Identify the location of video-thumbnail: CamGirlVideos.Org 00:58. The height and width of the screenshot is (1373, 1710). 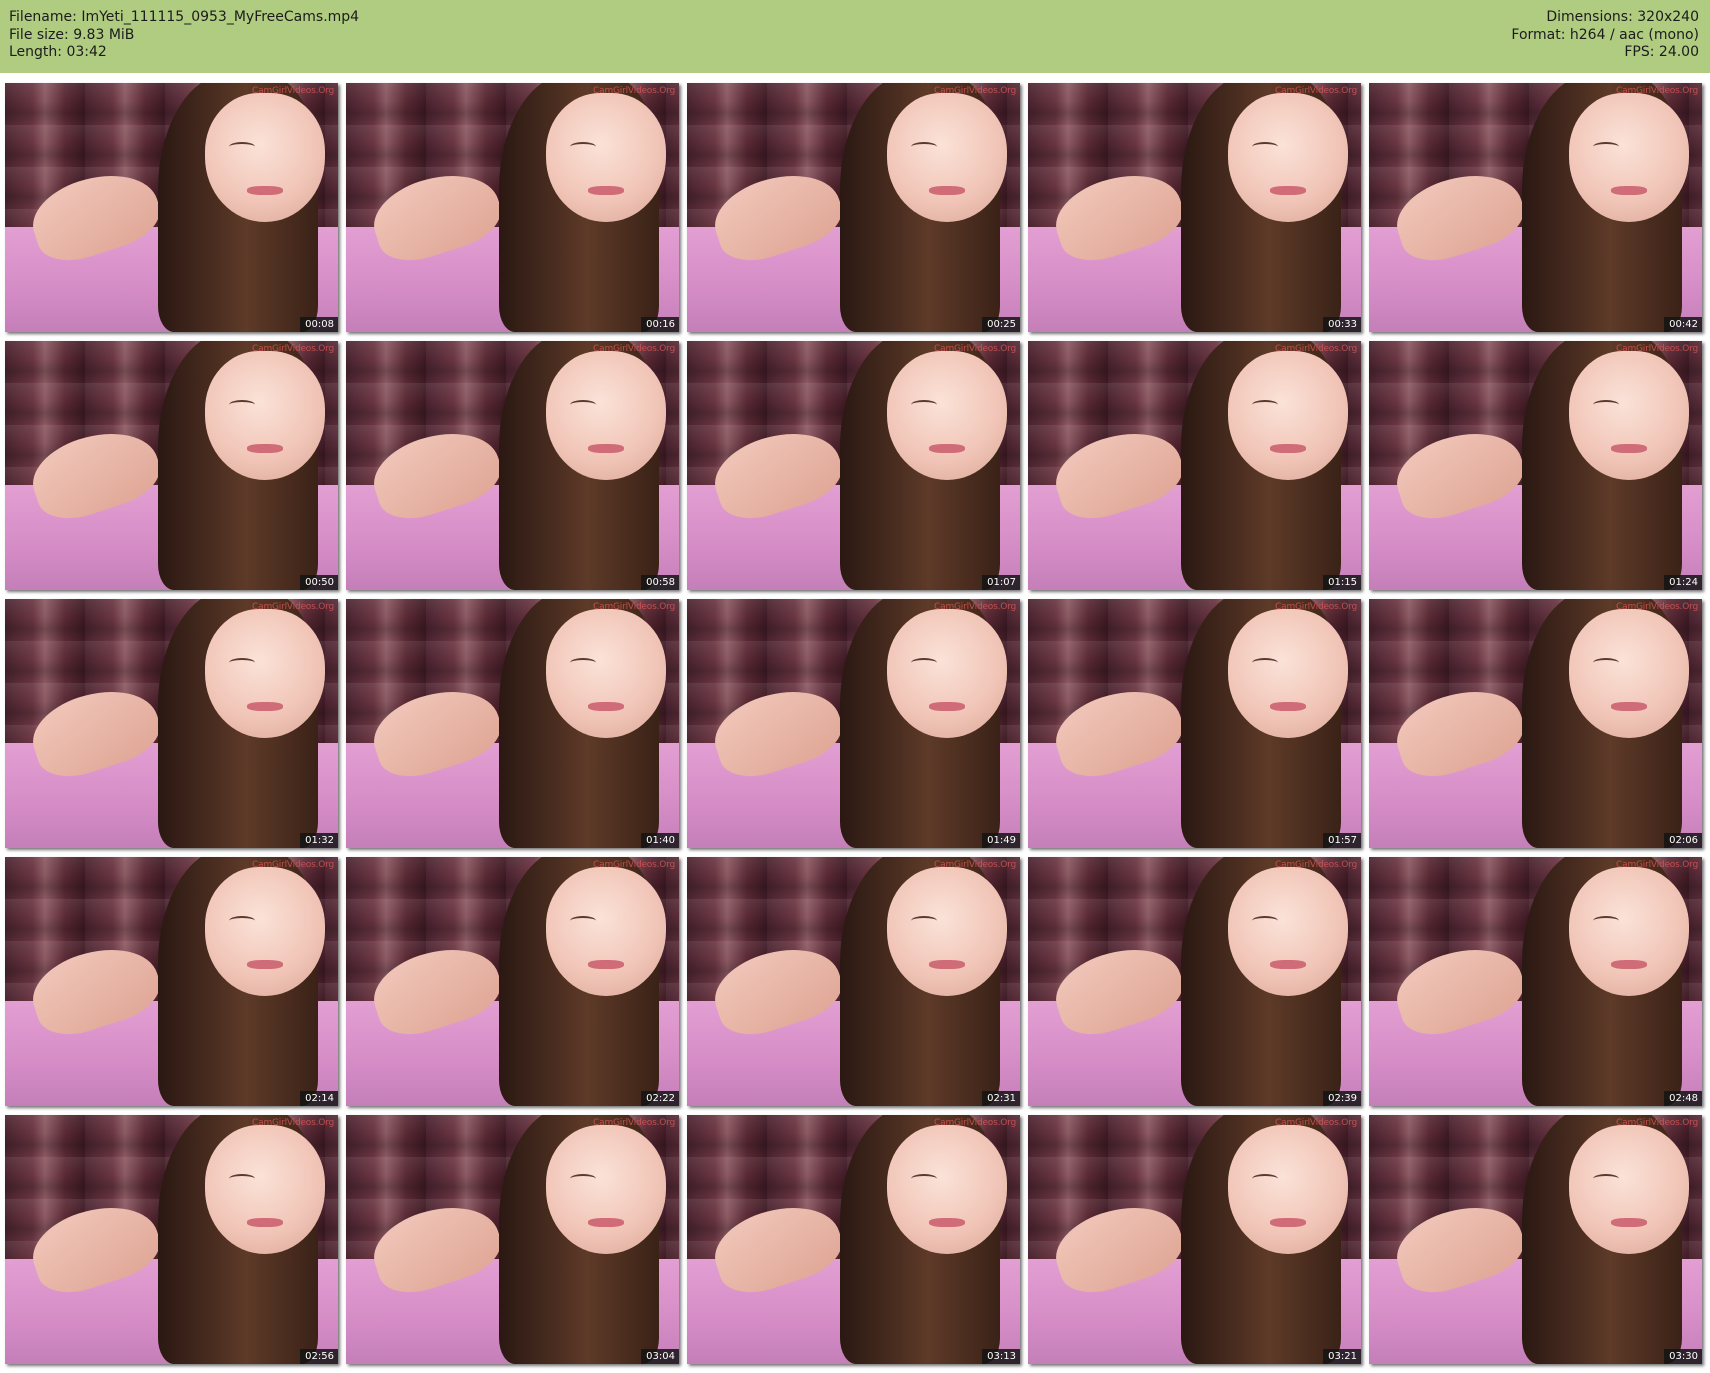
(512, 465).